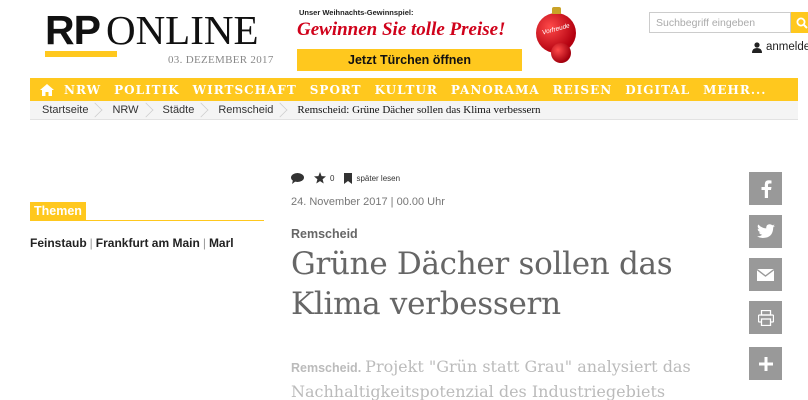  I want to click on search-form, so click(728, 22).